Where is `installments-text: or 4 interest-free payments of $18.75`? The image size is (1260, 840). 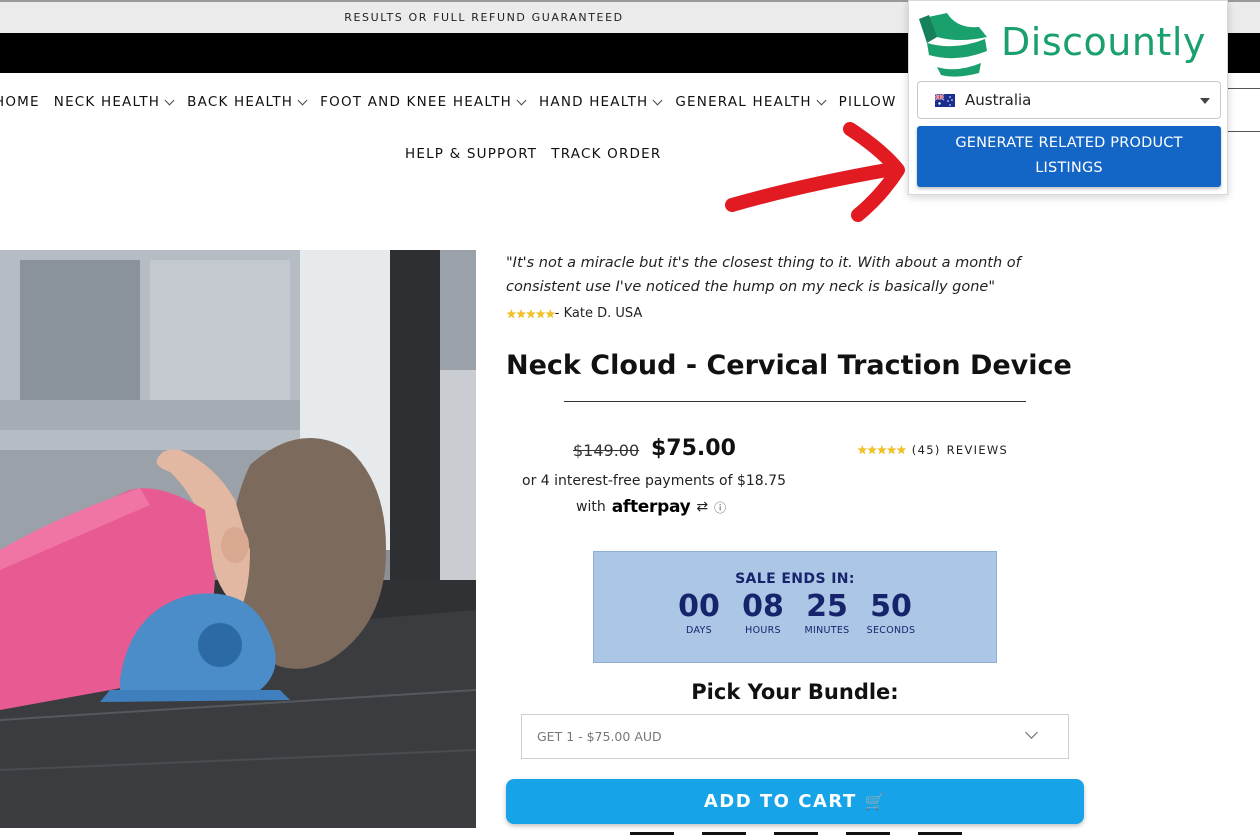 installments-text: or 4 interest-free payments of $18.75 is located at coordinates (654, 481).